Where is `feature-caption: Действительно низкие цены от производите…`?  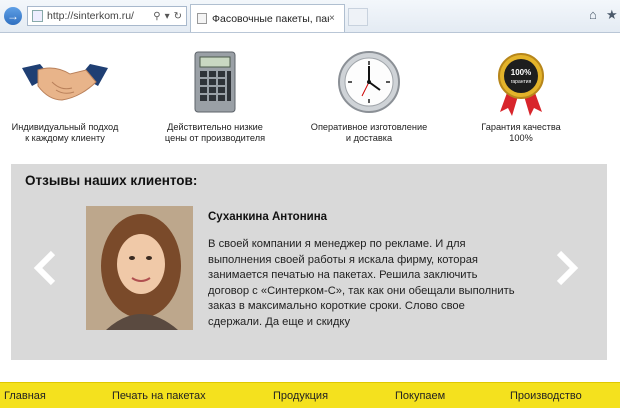 feature-caption: Действительно низкие цены от производите… is located at coordinates (215, 132).